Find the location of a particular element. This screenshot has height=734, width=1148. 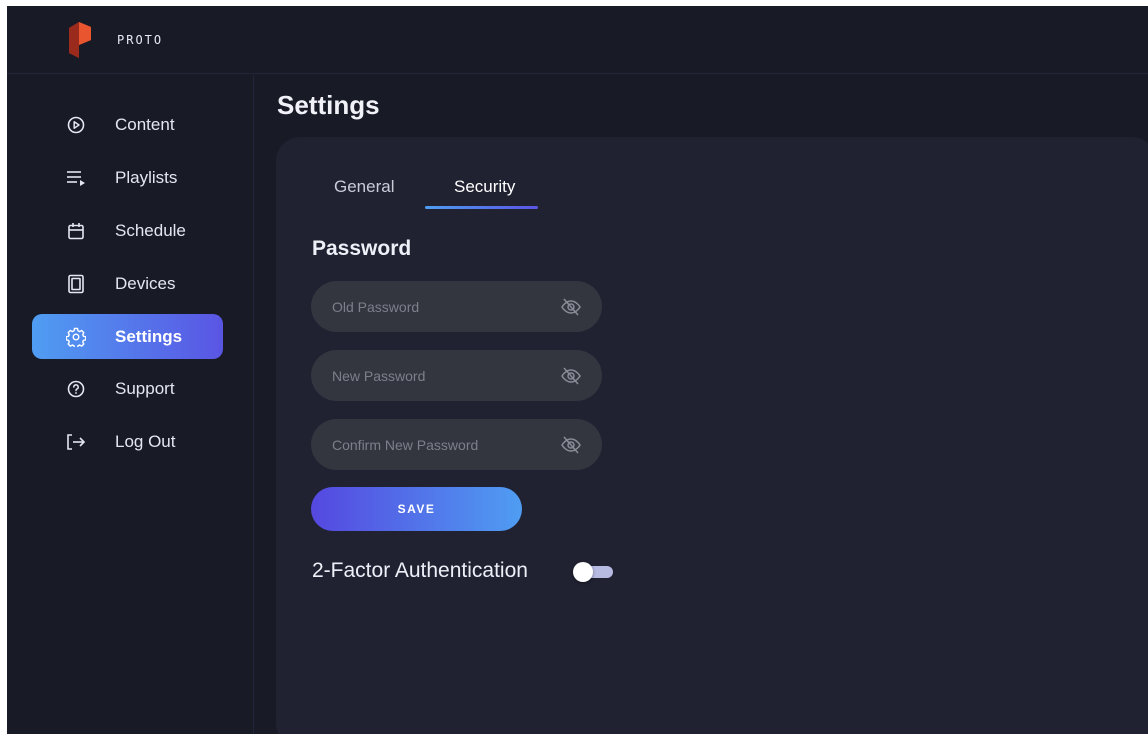

devices-icon is located at coordinates (76, 284).